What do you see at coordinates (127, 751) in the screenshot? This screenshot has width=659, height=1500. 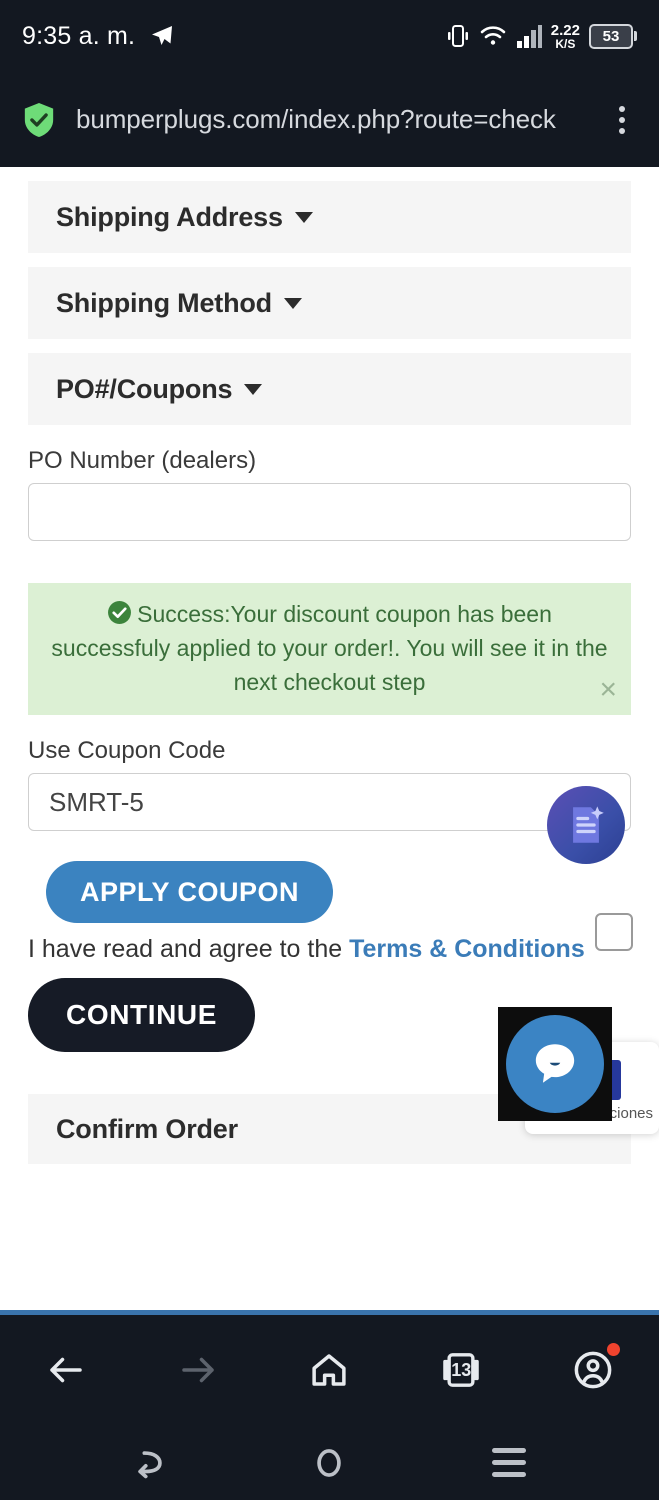 I see `coupon-code-label: Use Coupon Code` at bounding box center [127, 751].